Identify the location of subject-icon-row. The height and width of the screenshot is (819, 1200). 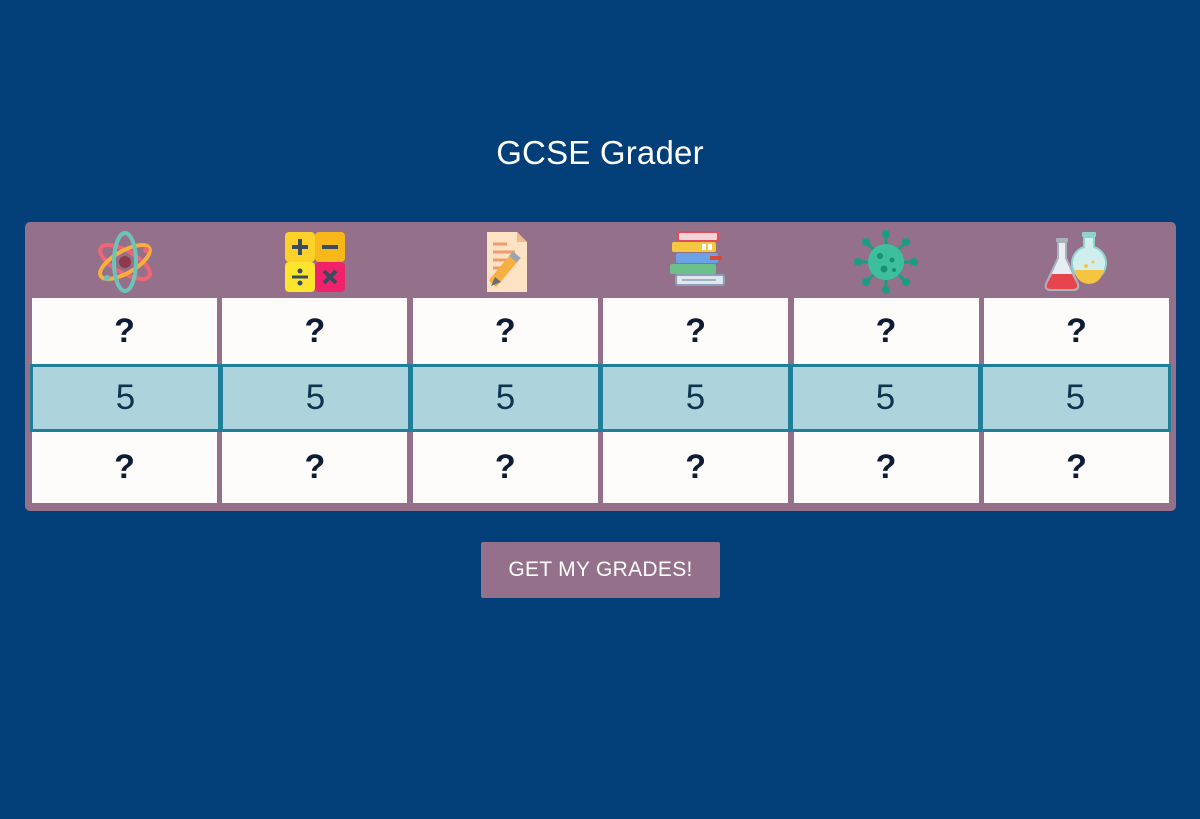
(600, 262).